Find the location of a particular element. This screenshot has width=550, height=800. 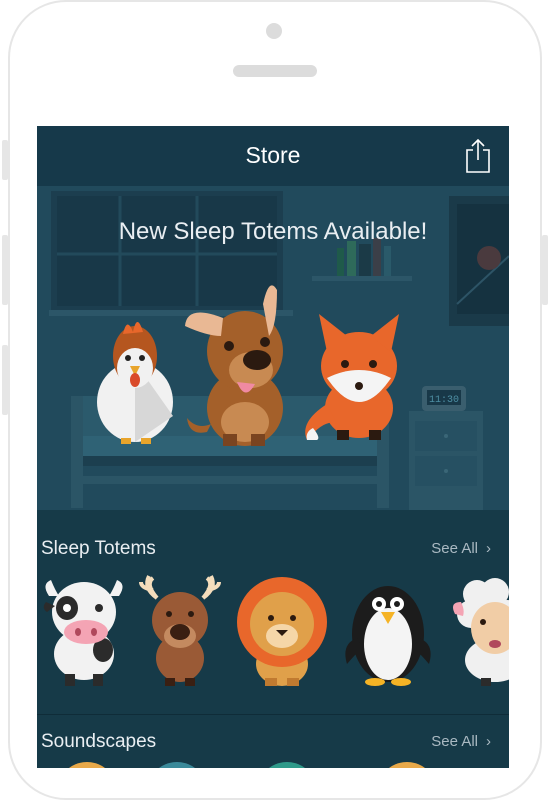

chicken-totem is located at coordinates (135, 383).